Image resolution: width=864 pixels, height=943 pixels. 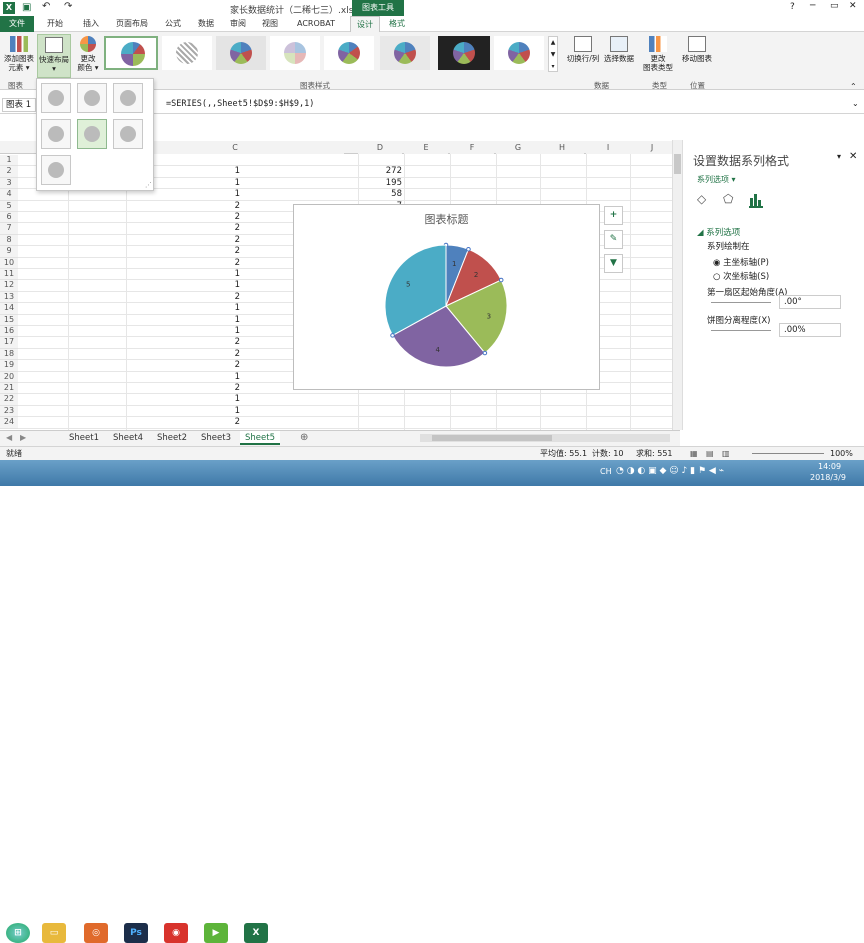 What do you see at coordinates (260, 438) in the screenshot?
I see `sheet-tab-5: Sheet5` at bounding box center [260, 438].